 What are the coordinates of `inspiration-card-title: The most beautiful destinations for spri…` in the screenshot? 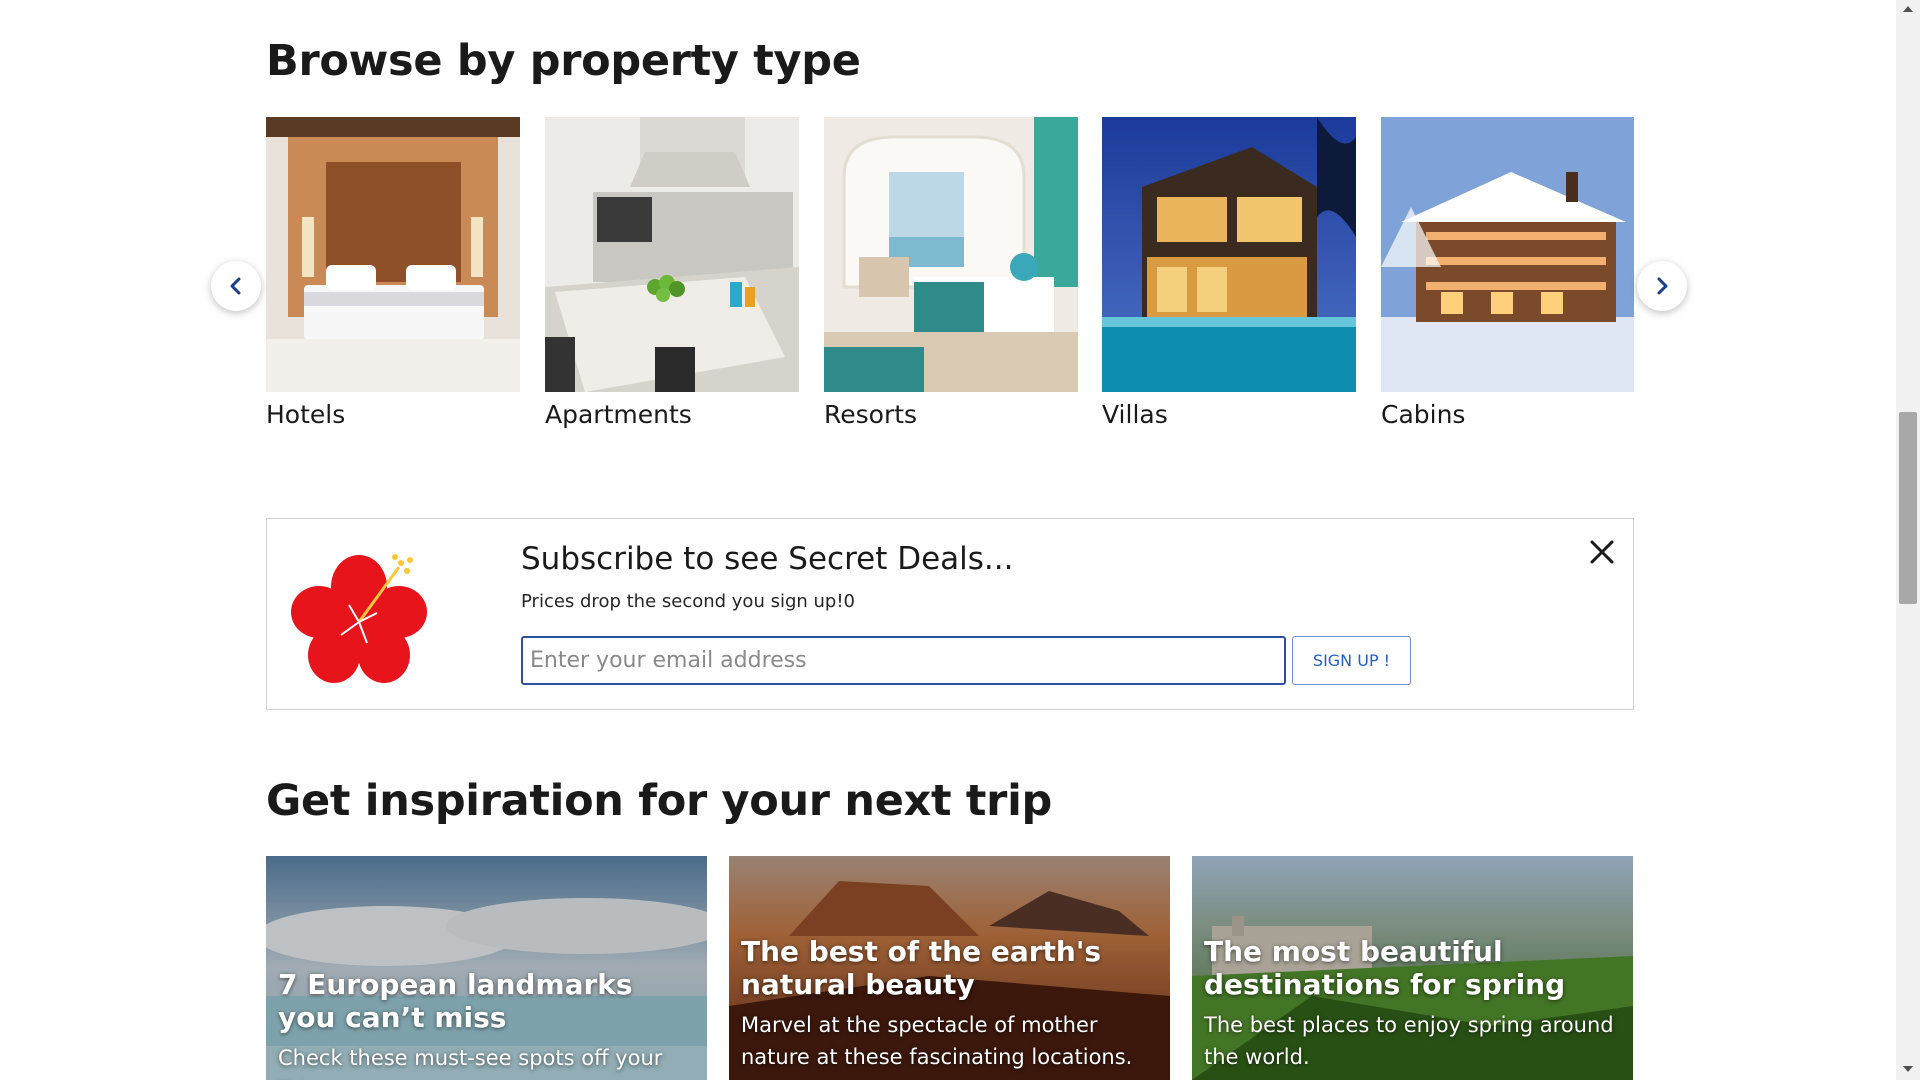 It's located at (1385, 968).